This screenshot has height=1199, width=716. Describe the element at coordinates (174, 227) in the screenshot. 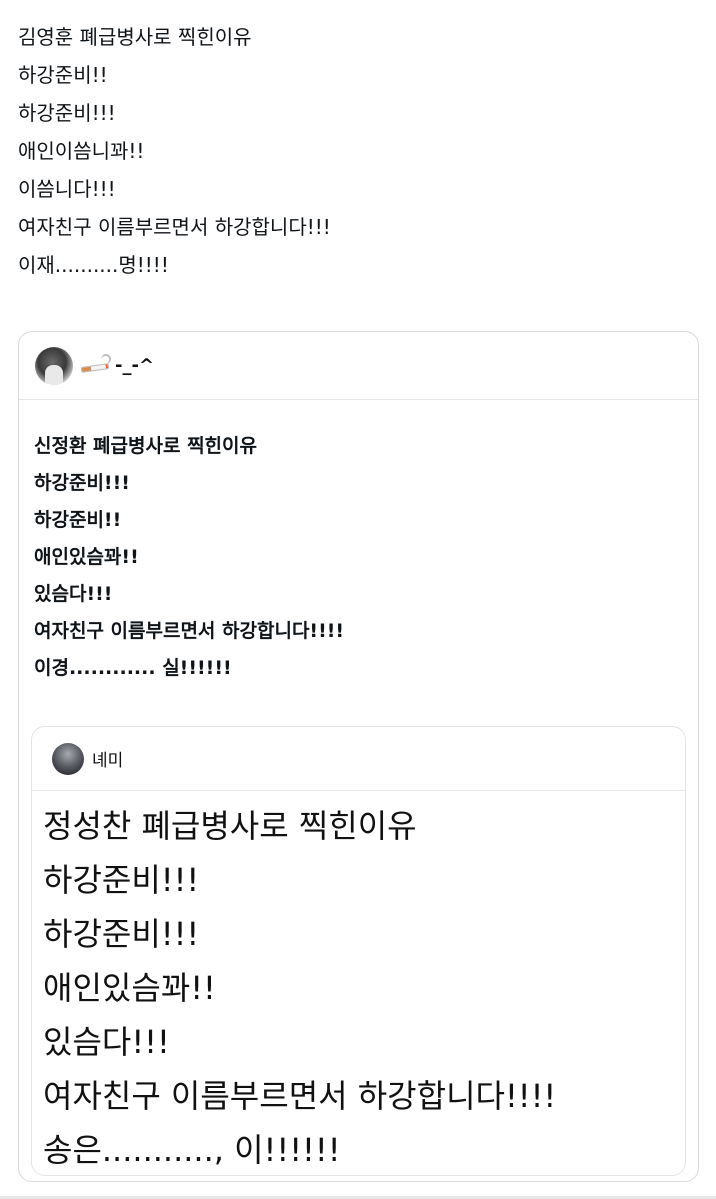

I see `tweet-text-line: 여자친구 이름부르면서 하강합니다!!!` at that location.